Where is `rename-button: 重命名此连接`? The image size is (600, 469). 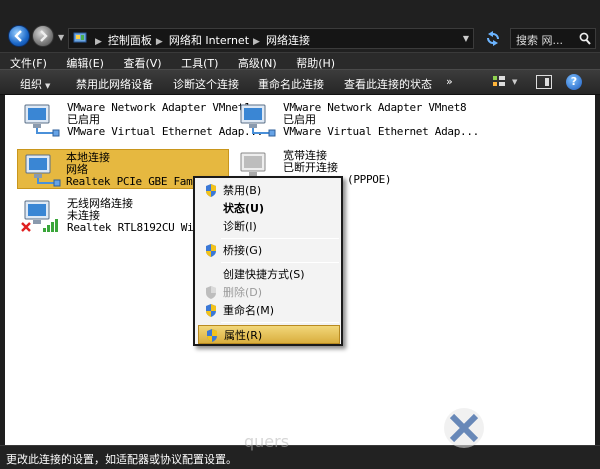
rename-button: 重命名此连接 is located at coordinates (291, 84).